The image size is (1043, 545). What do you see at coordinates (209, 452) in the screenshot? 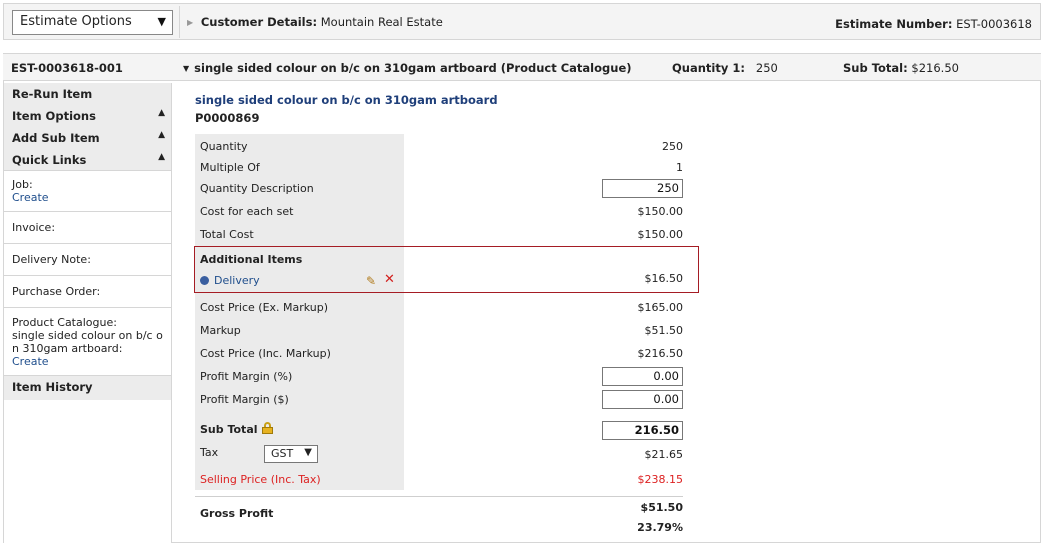
I see `tax-label: Tax` at bounding box center [209, 452].